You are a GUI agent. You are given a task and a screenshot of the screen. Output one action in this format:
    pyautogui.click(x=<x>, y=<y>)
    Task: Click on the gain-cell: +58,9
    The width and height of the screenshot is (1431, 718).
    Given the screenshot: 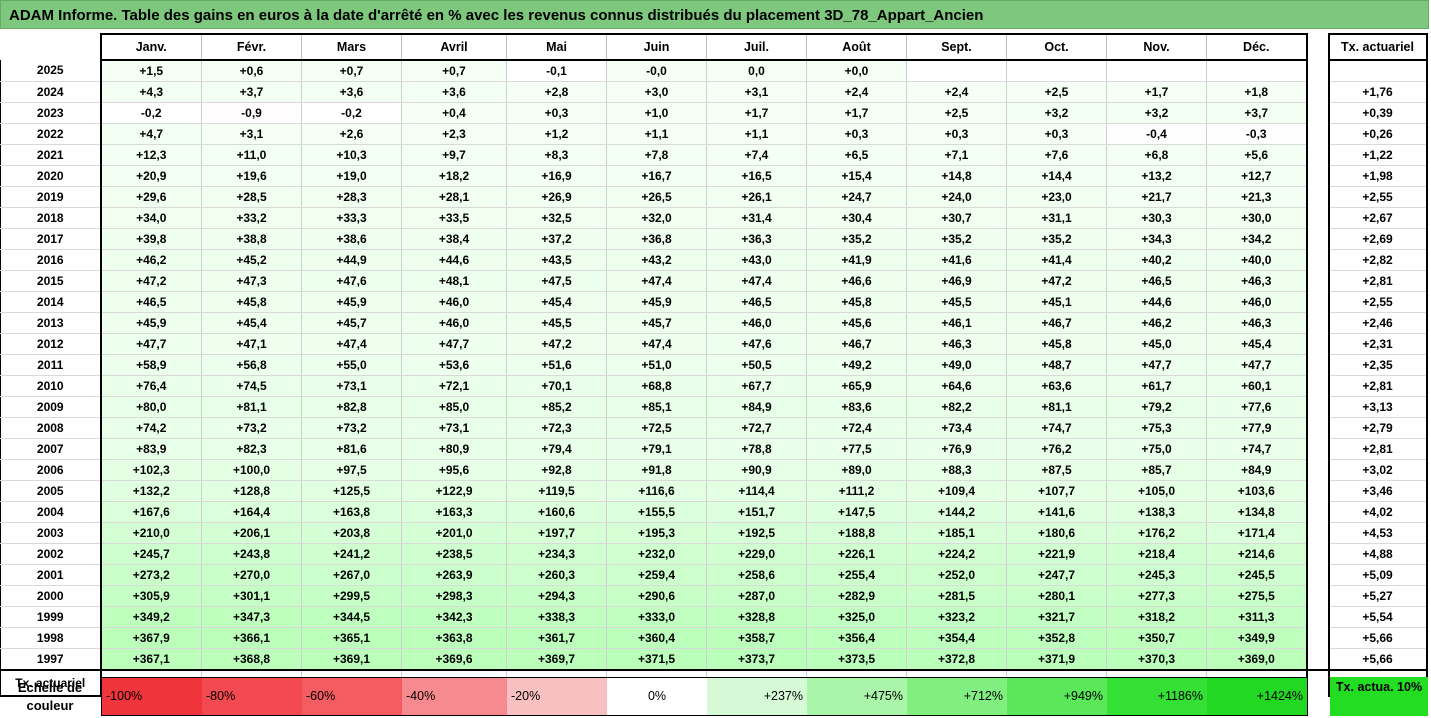 What is the action you would take?
    pyautogui.click(x=151, y=365)
    